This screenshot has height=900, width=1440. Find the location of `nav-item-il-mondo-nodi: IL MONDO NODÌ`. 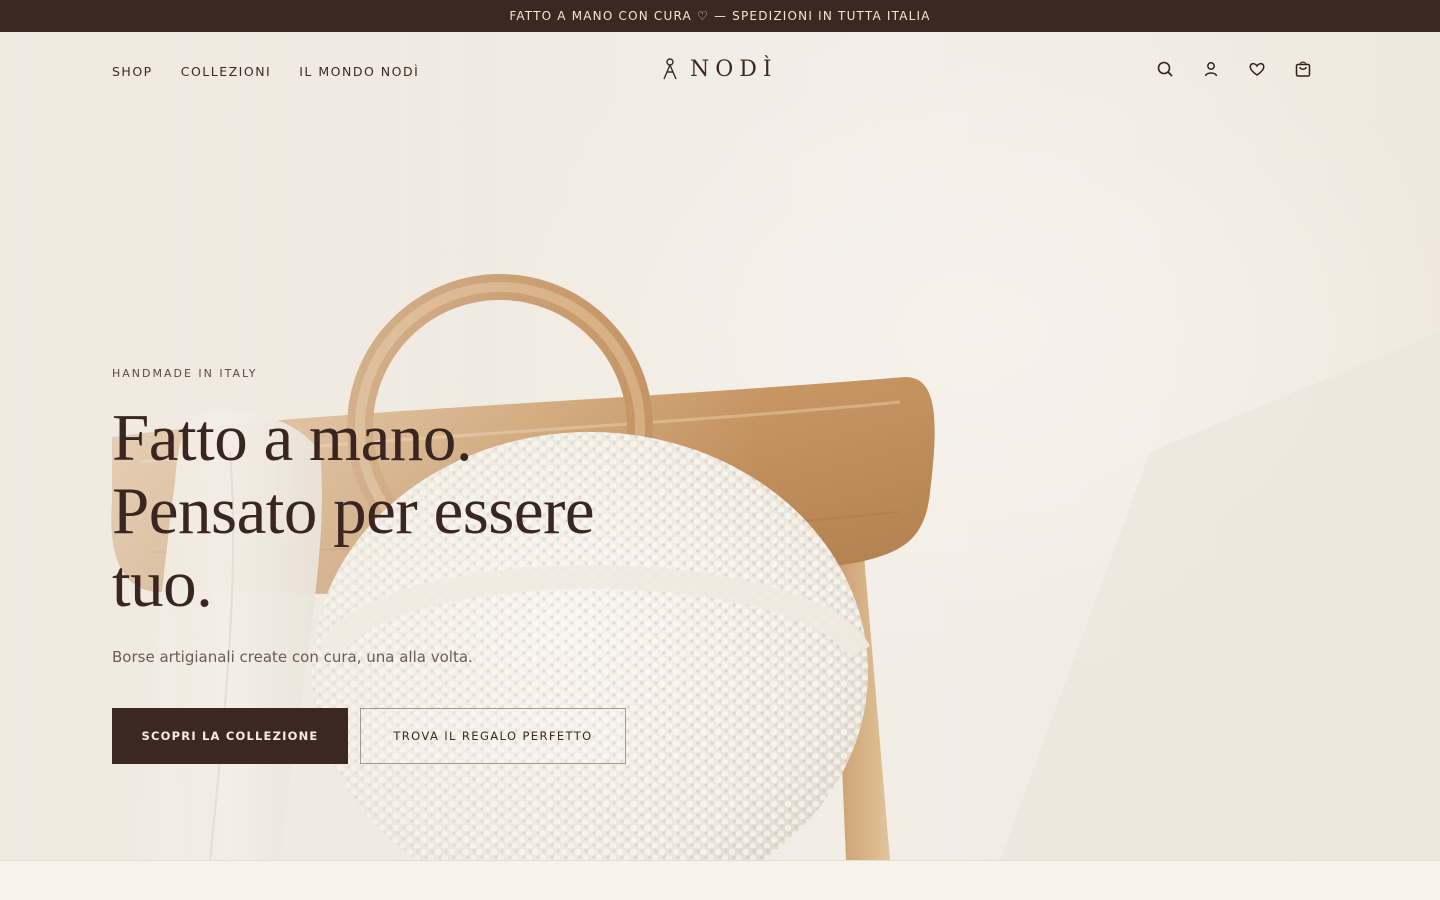

nav-item-il-mondo-nodi: IL MONDO NODÌ is located at coordinates (359, 71).